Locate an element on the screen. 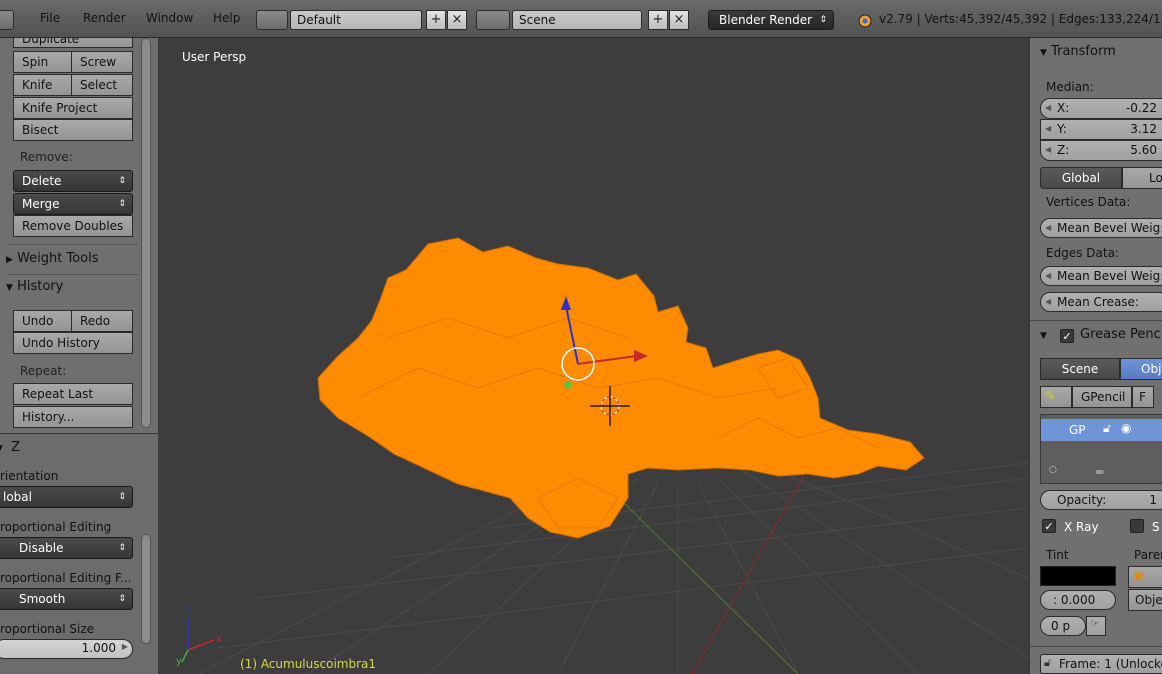 Image resolution: width=1162 pixels, height=674 pixels. s-label: S is located at coordinates (1156, 527).